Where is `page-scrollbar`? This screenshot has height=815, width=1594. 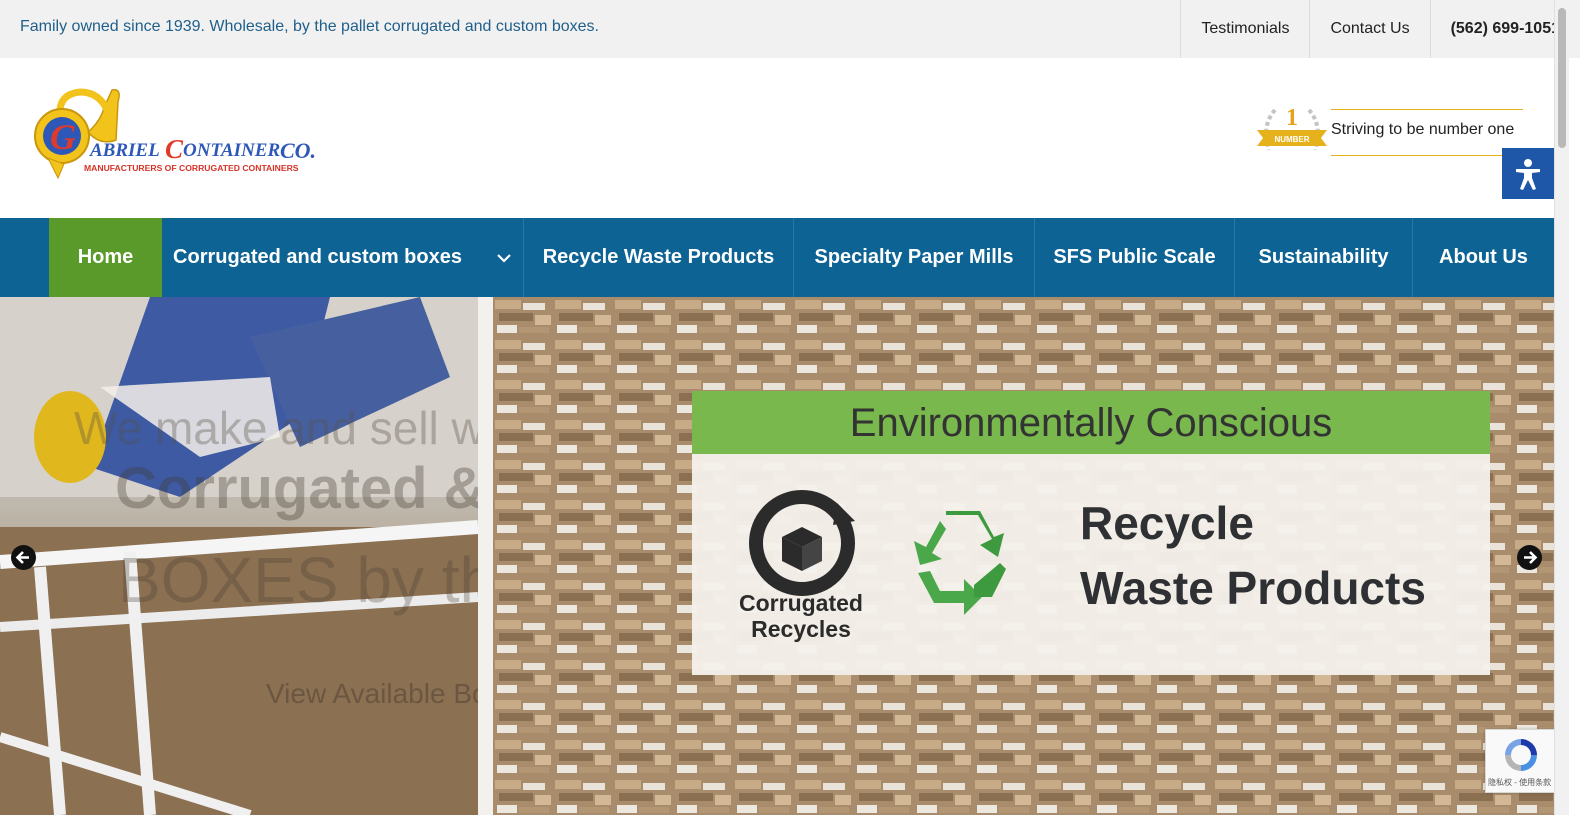
page-scrollbar is located at coordinates (1561, 407).